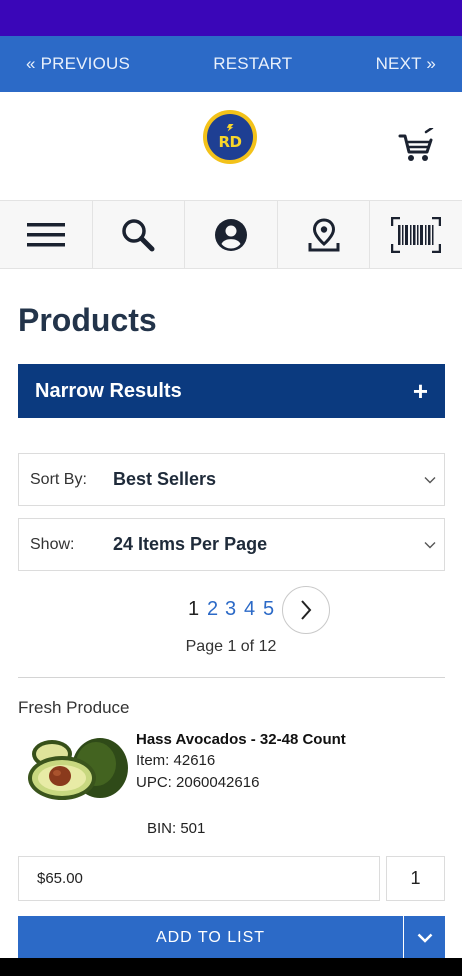 This screenshot has height=976, width=462. What do you see at coordinates (199, 878) in the screenshot?
I see `product-price: $65.00` at bounding box center [199, 878].